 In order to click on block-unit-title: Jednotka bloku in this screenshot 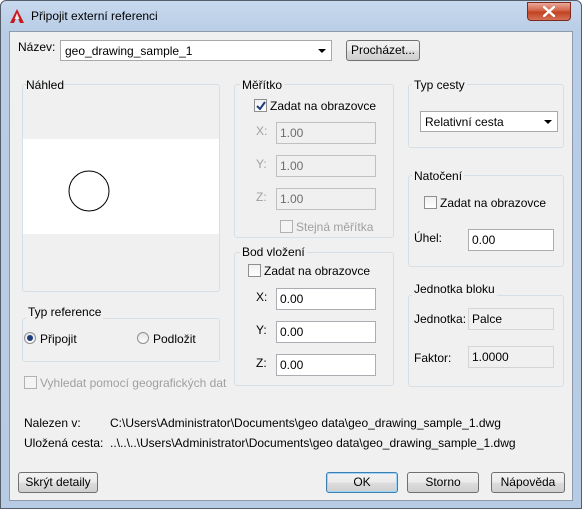, I will do `click(454, 289)`.